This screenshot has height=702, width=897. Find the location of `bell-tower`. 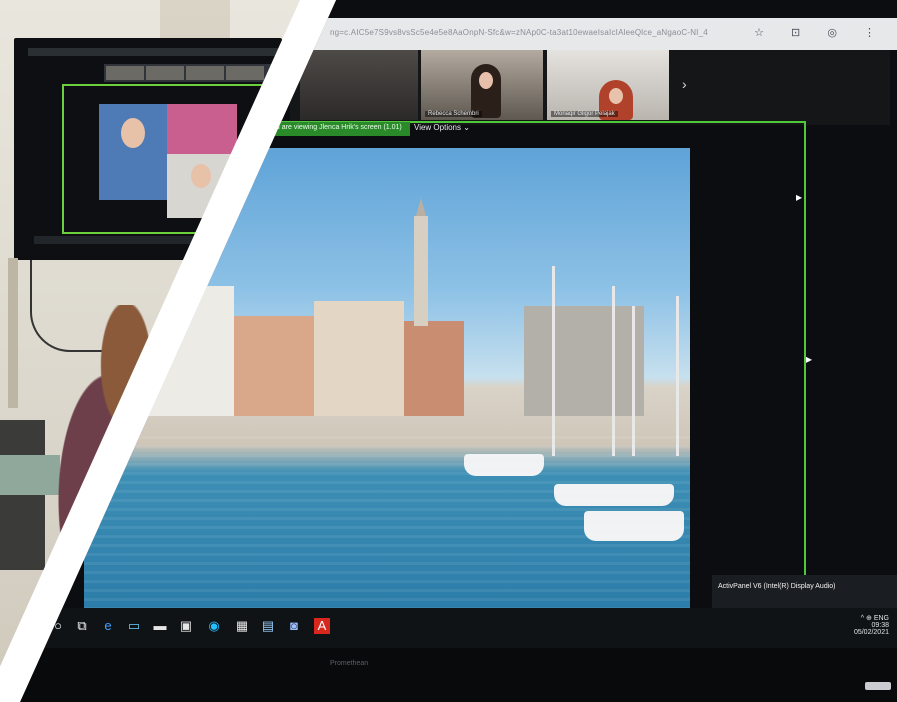

bell-tower is located at coordinates (421, 262).